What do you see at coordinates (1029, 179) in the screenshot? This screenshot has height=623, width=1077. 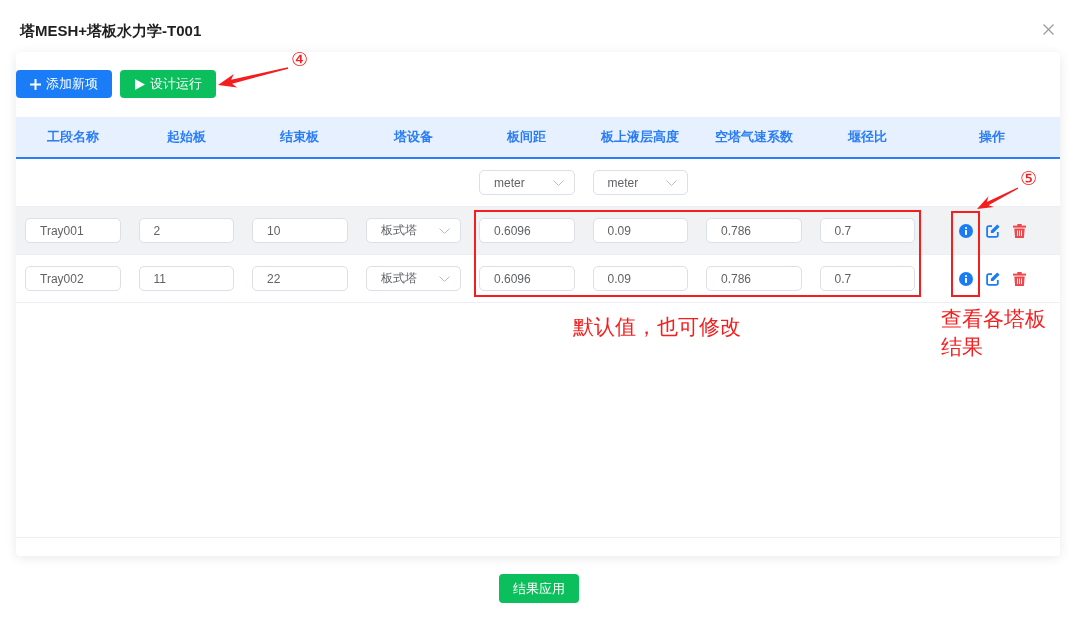 I see `step-marker: ⑤` at bounding box center [1029, 179].